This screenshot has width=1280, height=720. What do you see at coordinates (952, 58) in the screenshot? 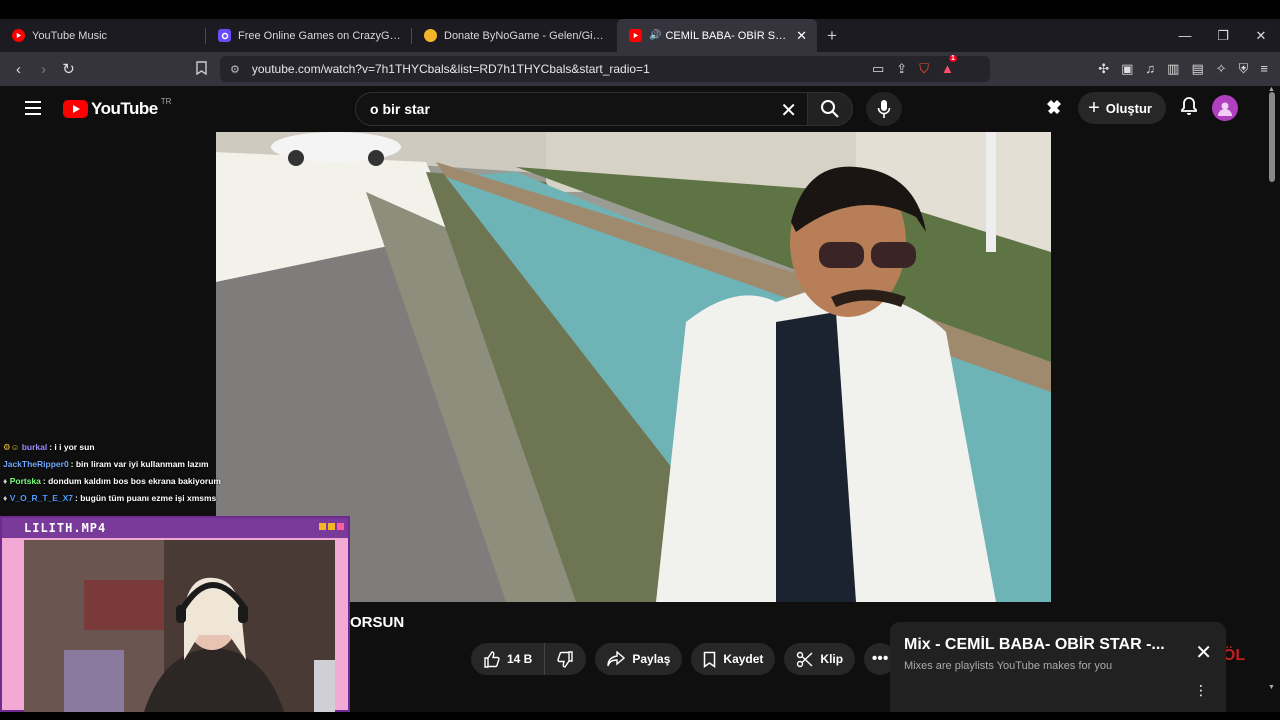
I see `rewards-badge: 1` at bounding box center [952, 58].